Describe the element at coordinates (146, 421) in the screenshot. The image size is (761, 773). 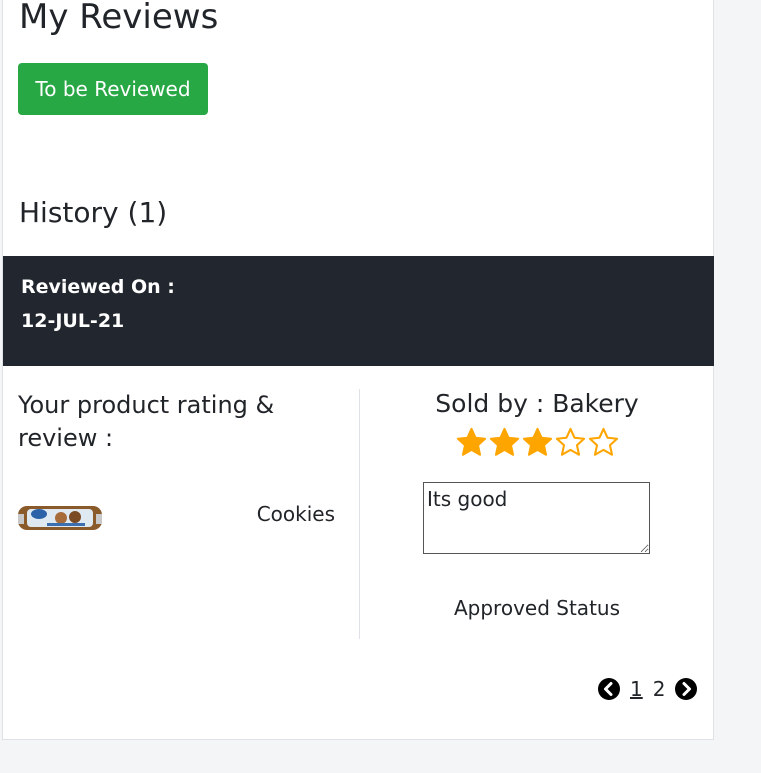
I see `rating-heading: Your product rating & review :` at that location.